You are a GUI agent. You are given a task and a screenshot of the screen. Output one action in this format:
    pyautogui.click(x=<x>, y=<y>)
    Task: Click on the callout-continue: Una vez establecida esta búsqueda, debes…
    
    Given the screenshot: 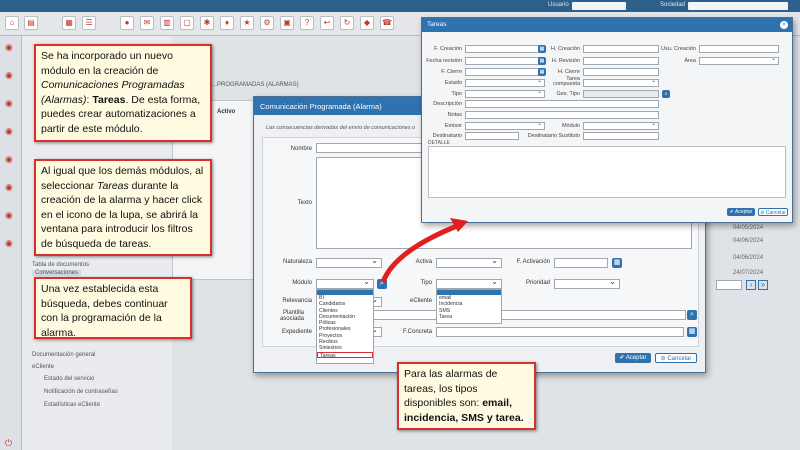 What is the action you would take?
    pyautogui.click(x=113, y=308)
    